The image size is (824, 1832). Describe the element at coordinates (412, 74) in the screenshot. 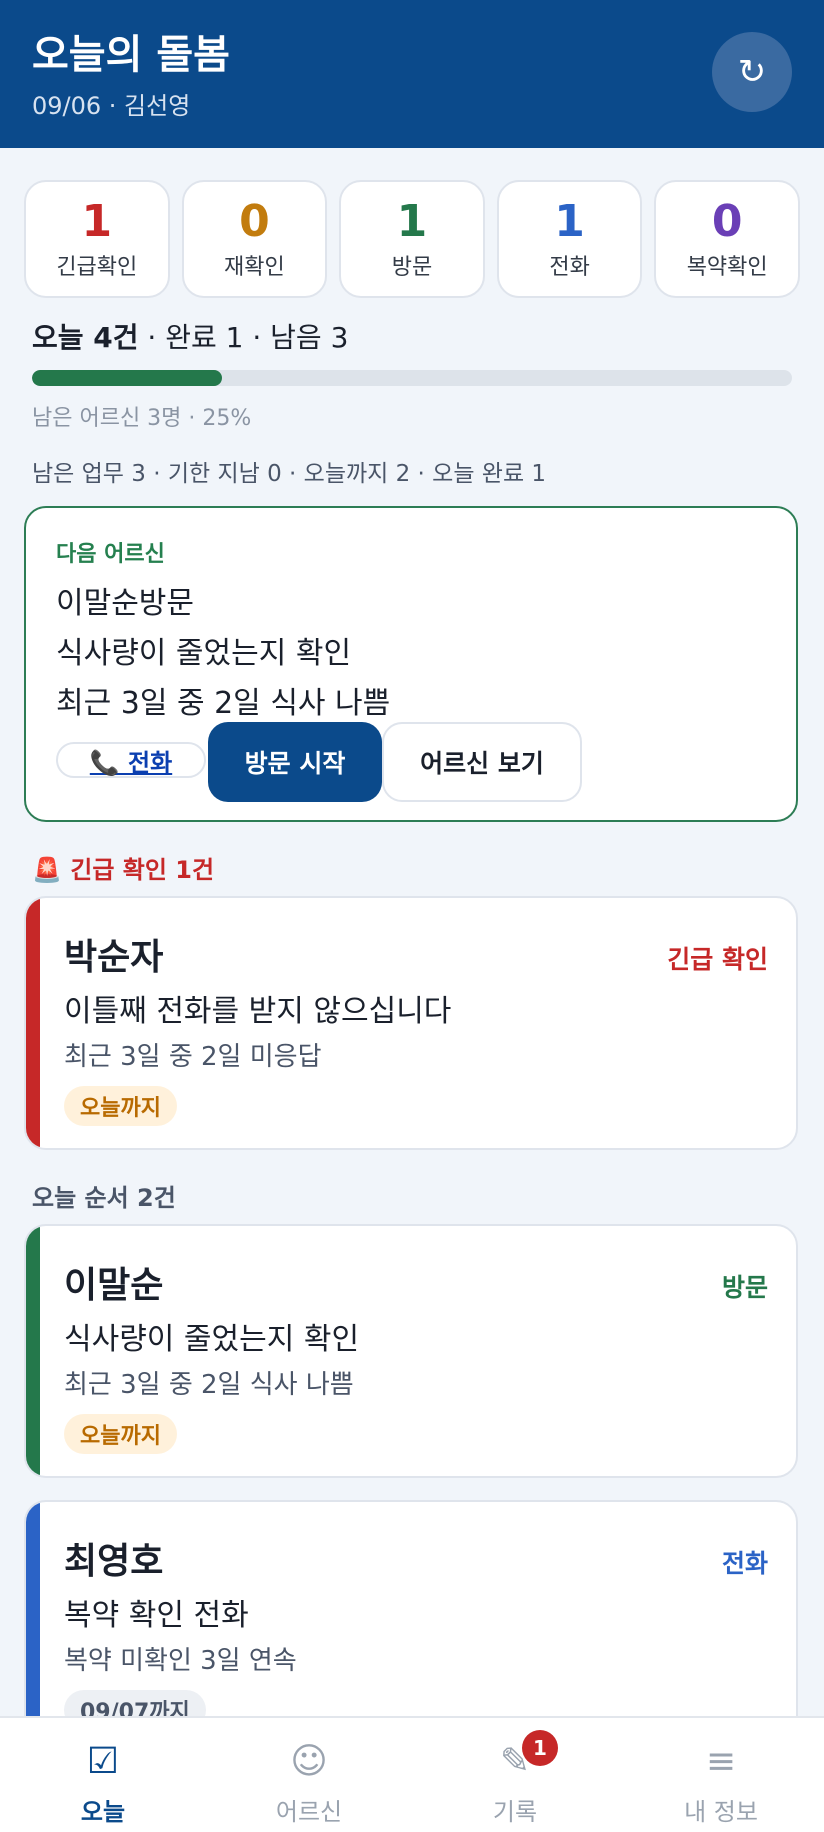

I see `app-header: 오늘의 돌봄 09/06 · 김선영 ↻` at that location.